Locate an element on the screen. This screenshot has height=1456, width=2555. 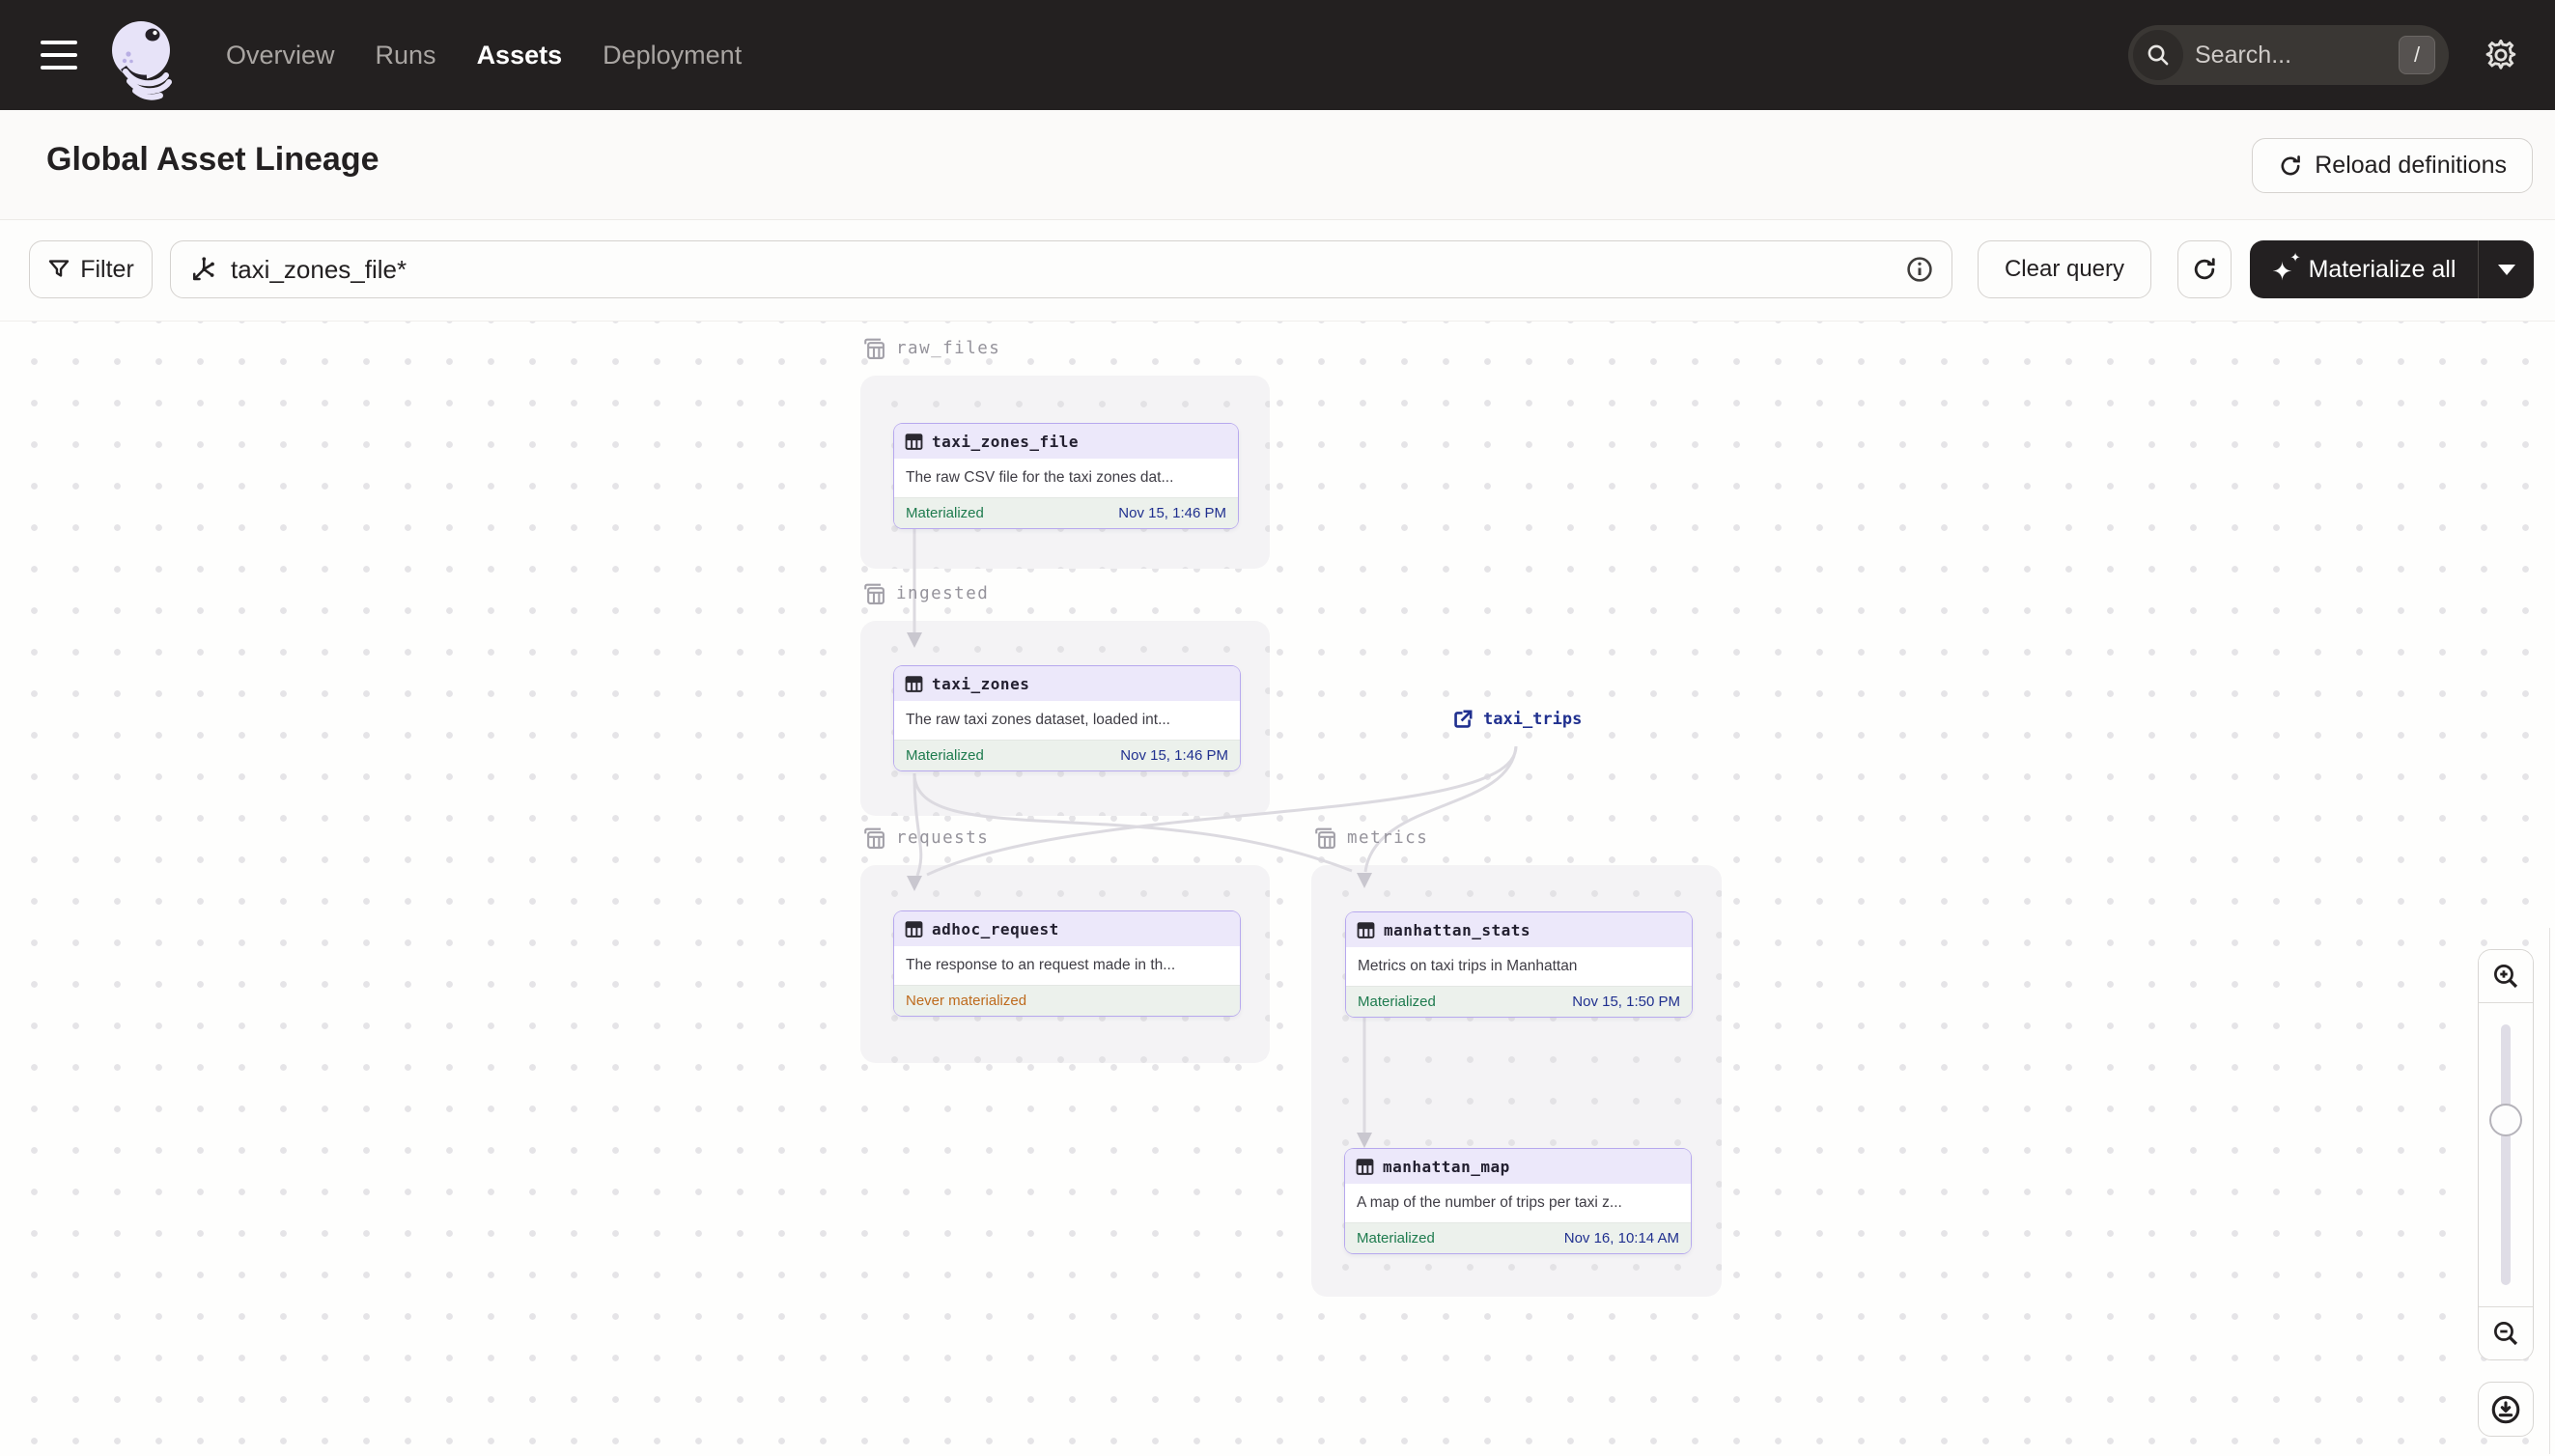
asset-node-header: taxi_zones_file is located at coordinates (1066, 442).